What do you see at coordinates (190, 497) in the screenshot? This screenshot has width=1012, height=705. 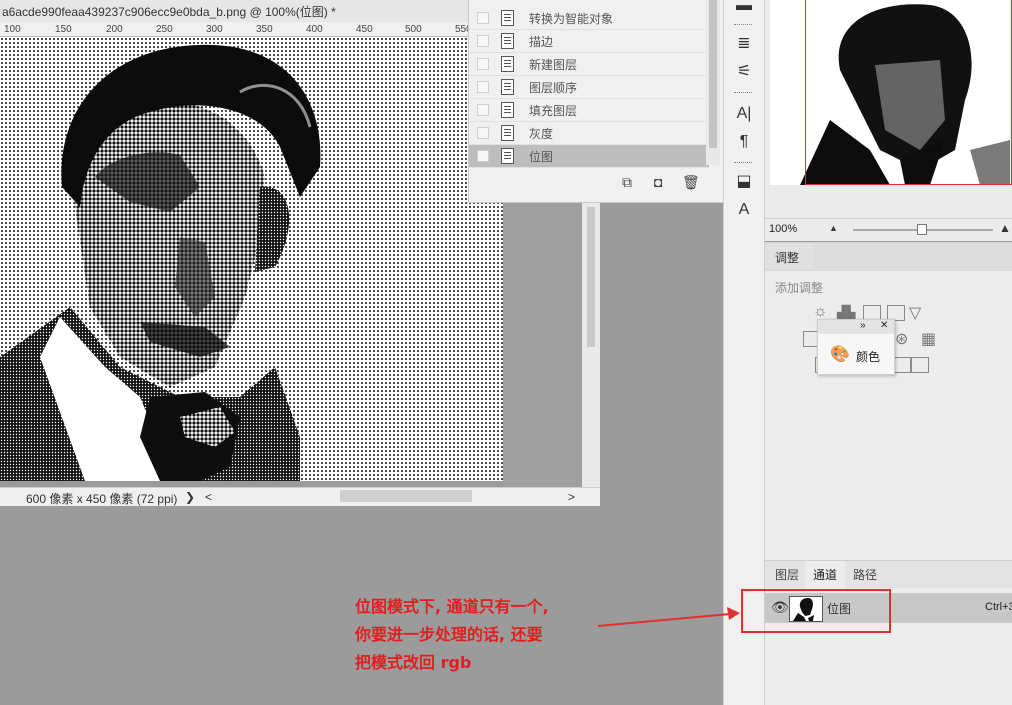 I see `status-menu-arrow: ❯` at bounding box center [190, 497].